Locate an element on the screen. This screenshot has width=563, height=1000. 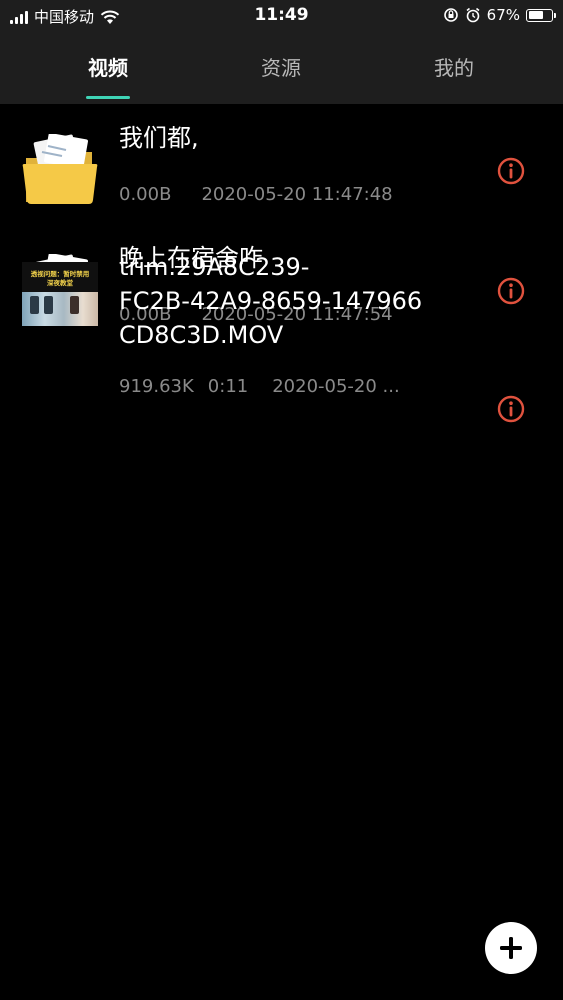
video-thumbnail: 透视问题：暂时禁用 深夜教堂 is located at coordinates (60, 294).